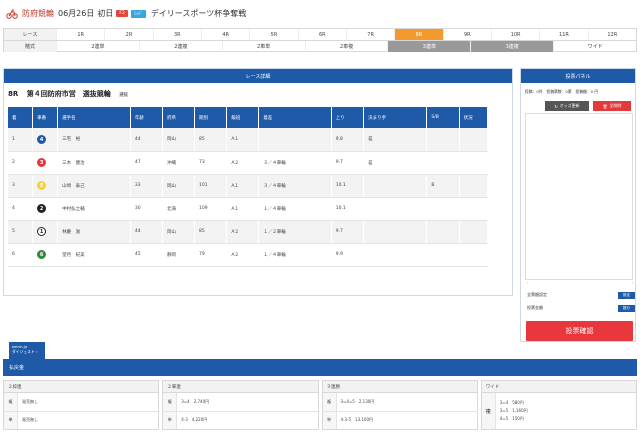 The width and height of the screenshot is (640, 432). What do you see at coordinates (224, 34) in the screenshot?
I see `race-tab-4: 4R` at bounding box center [224, 34].